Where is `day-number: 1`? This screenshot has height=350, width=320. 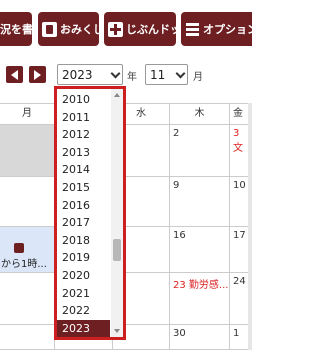 day-number: 1 is located at coordinates (236, 333).